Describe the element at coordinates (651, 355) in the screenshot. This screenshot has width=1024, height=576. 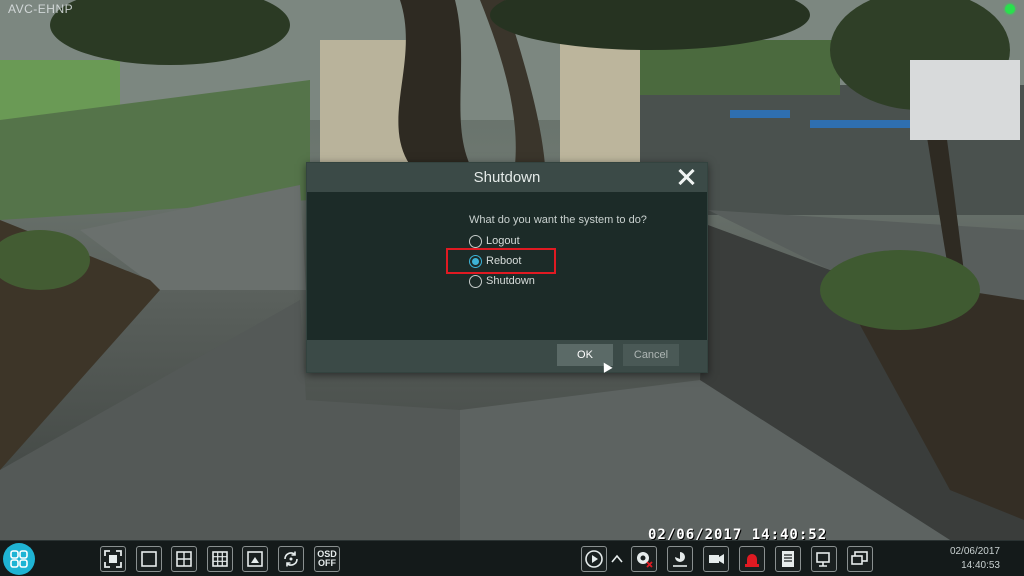
I see `cancel-button: Cancel` at that location.